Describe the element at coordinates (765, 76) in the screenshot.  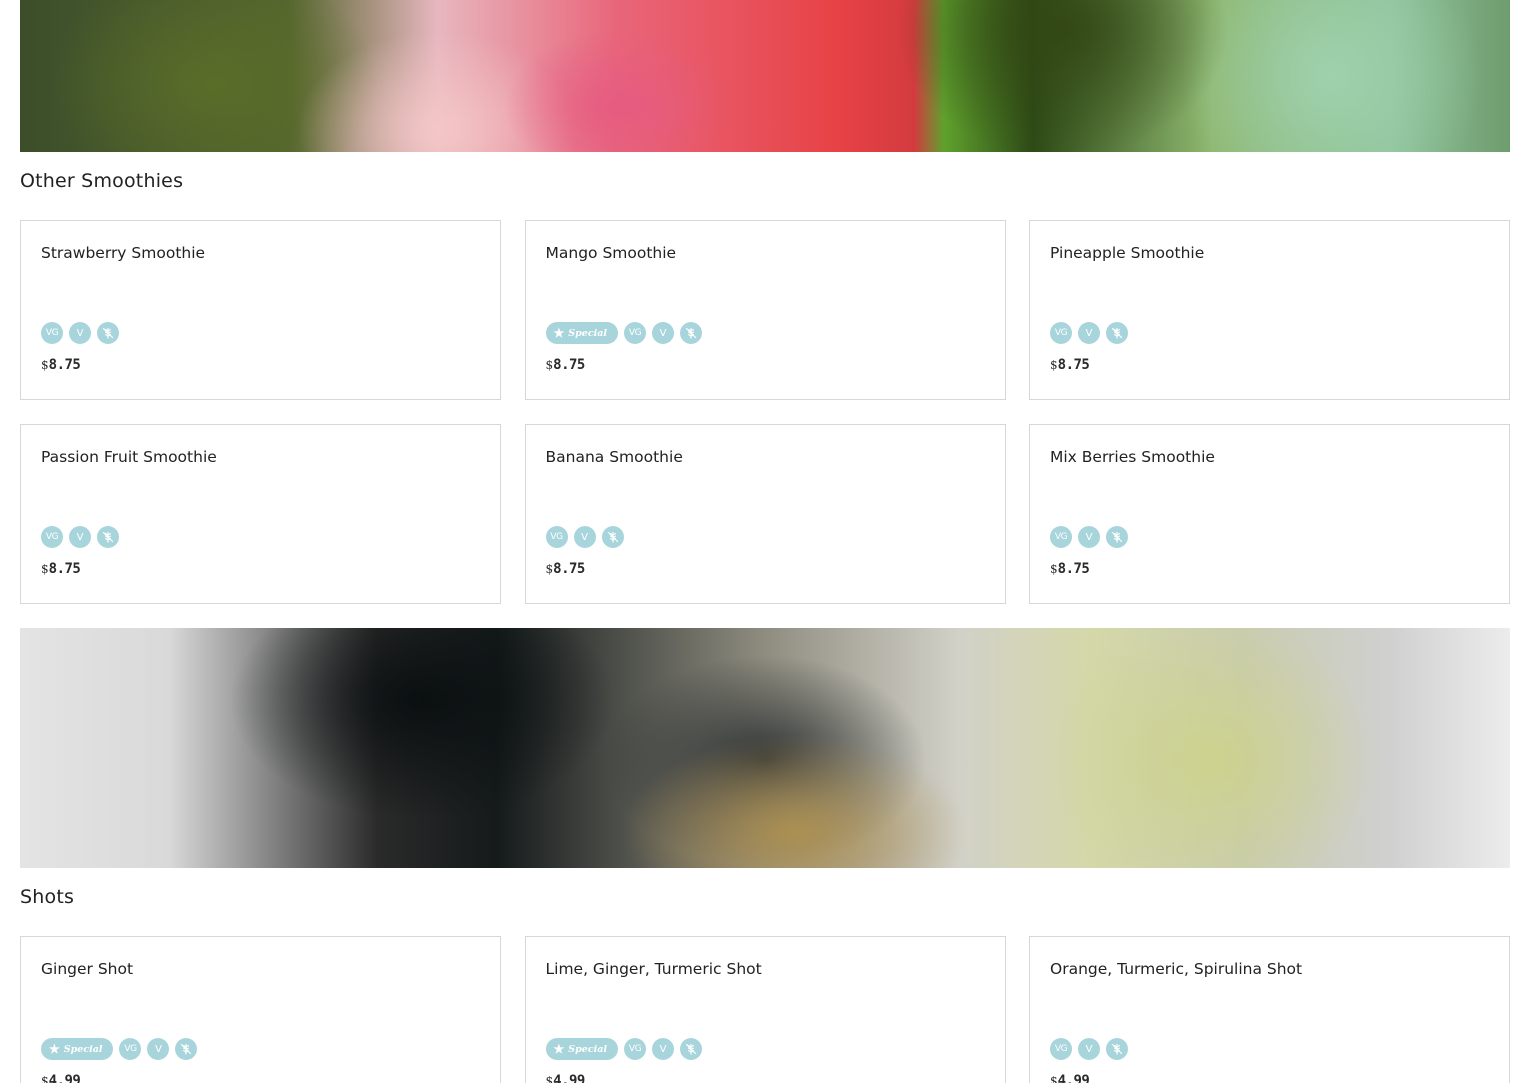
I see `section-banner-image` at that location.